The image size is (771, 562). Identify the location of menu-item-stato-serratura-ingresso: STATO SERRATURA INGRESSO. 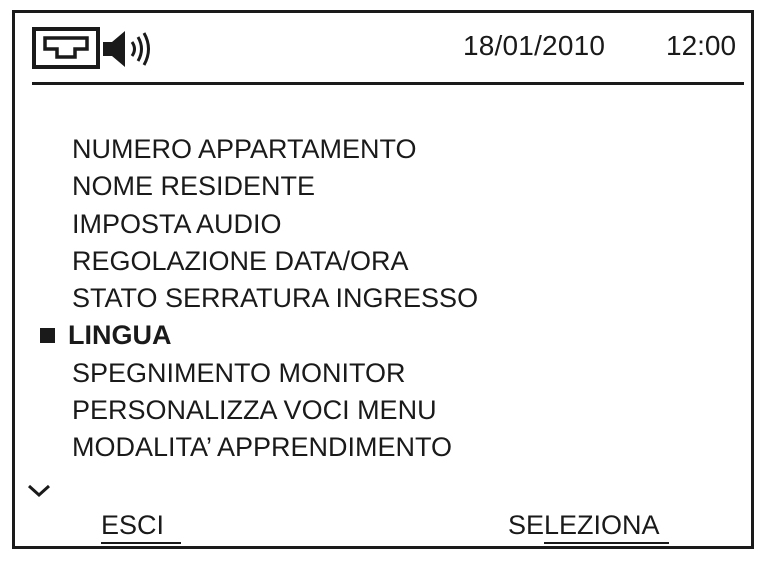
(383, 298).